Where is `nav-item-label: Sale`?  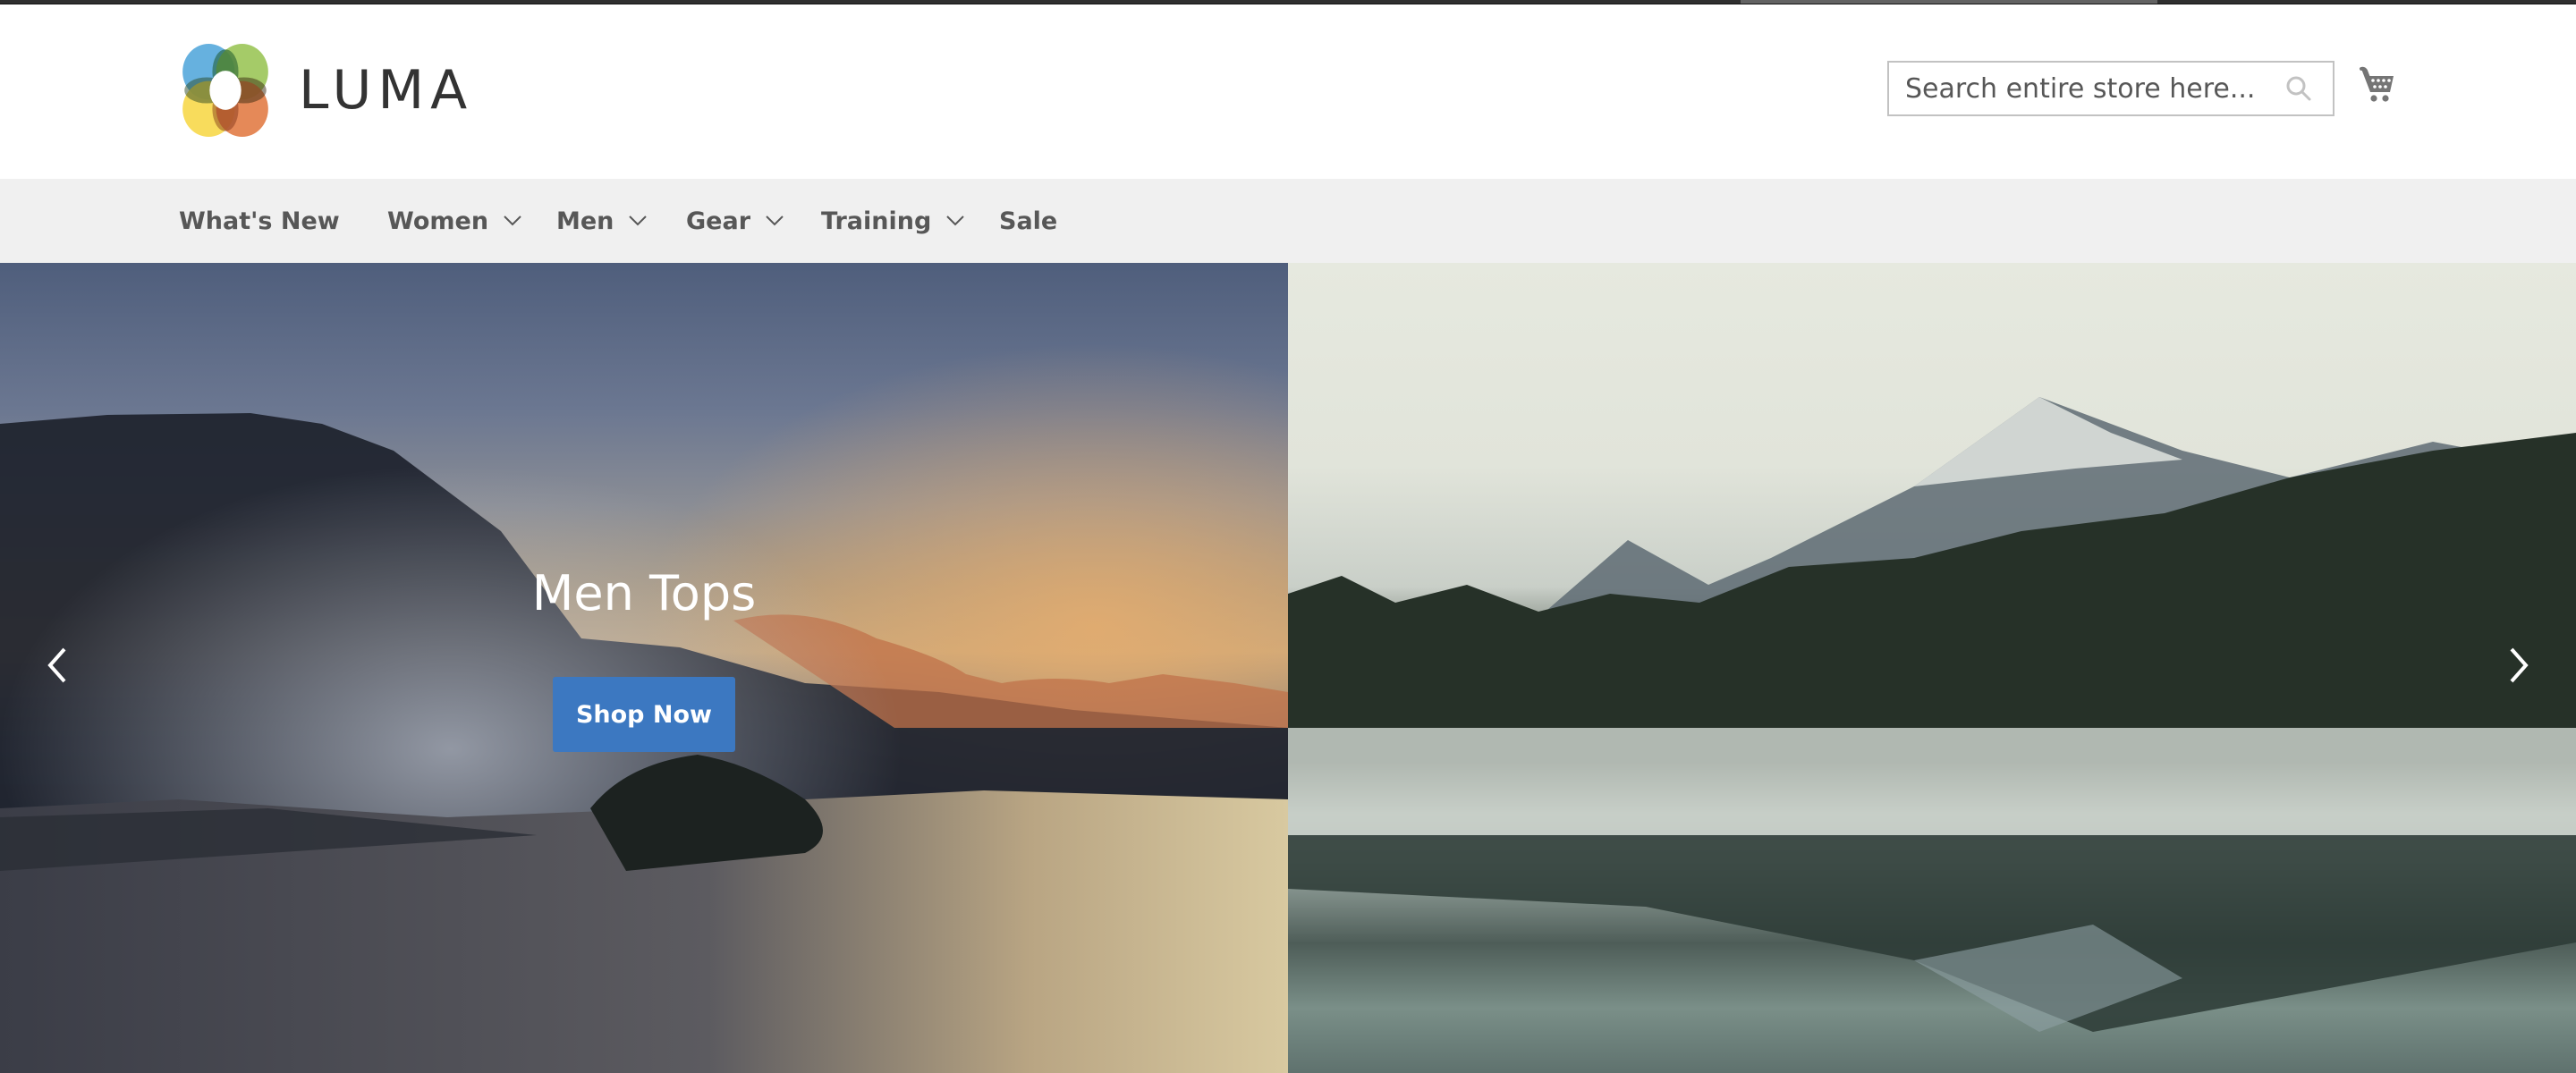
nav-item-label: Sale is located at coordinates (1028, 221).